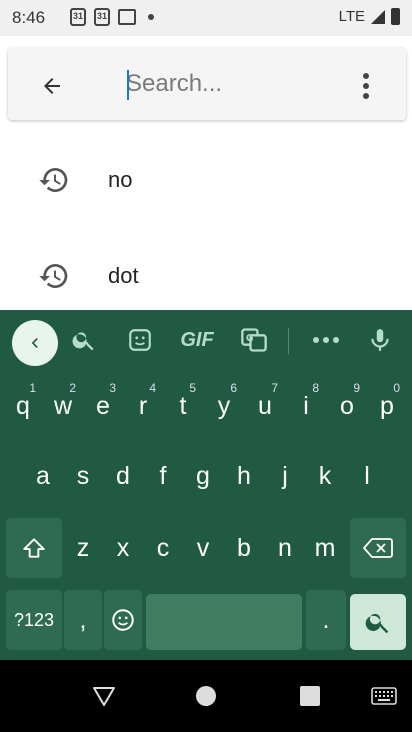 The image size is (412, 732). I want to click on translate-icon: G, so click(254, 340).